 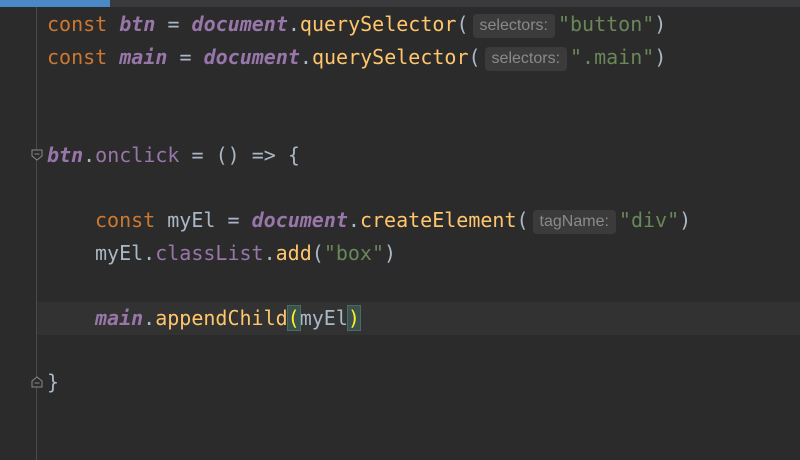 I want to click on parameter-hint: tagName:, so click(x=574, y=222).